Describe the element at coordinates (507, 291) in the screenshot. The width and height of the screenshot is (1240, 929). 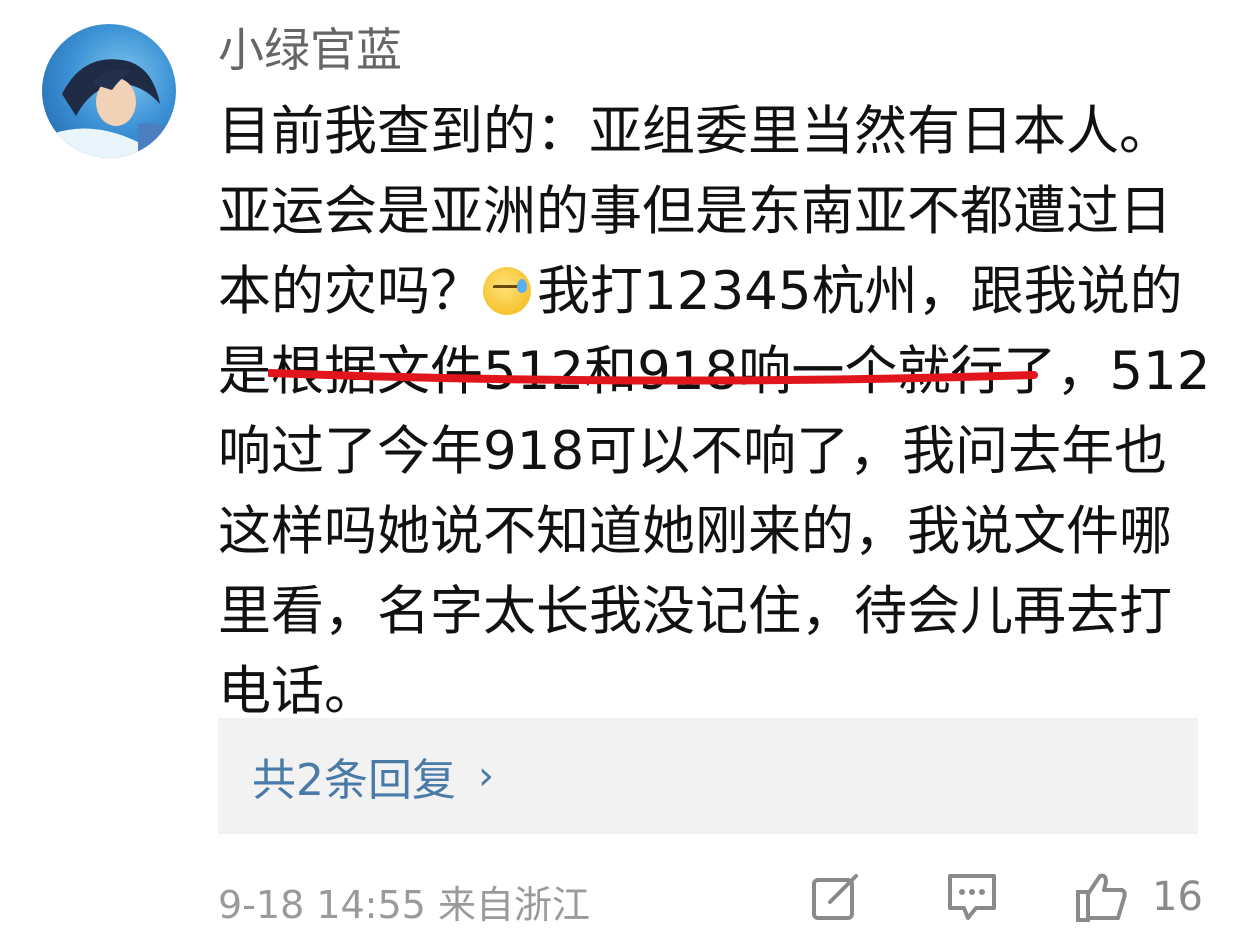
I see `sad-sweat-emoji-icon` at that location.